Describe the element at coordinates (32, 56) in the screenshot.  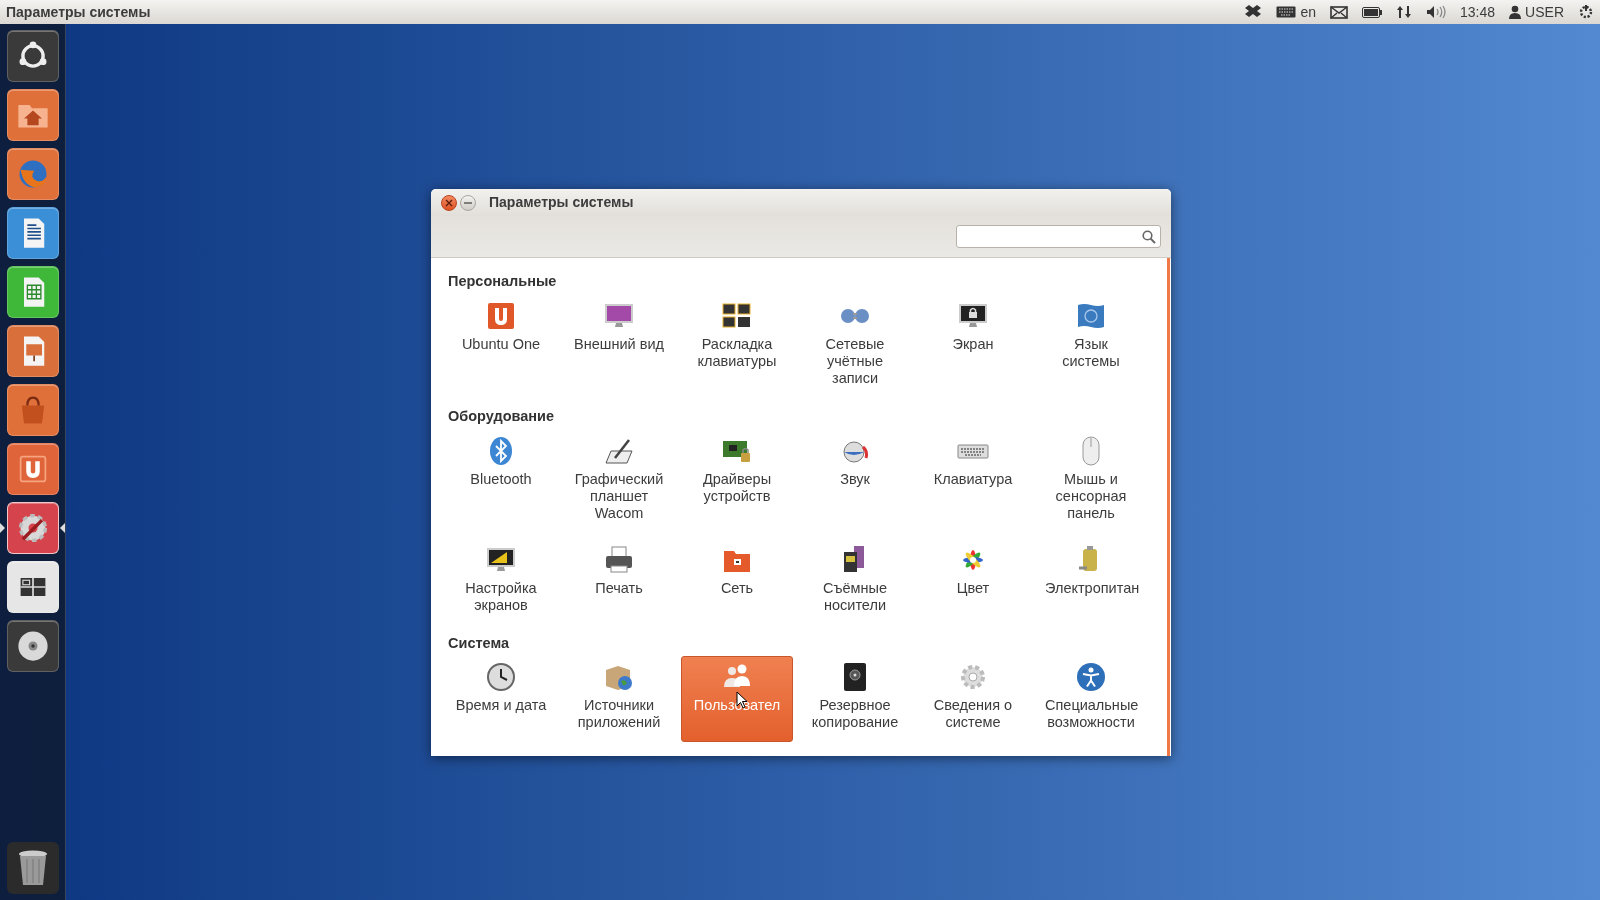
I see `ubuntu-logo-launcher-icon` at that location.